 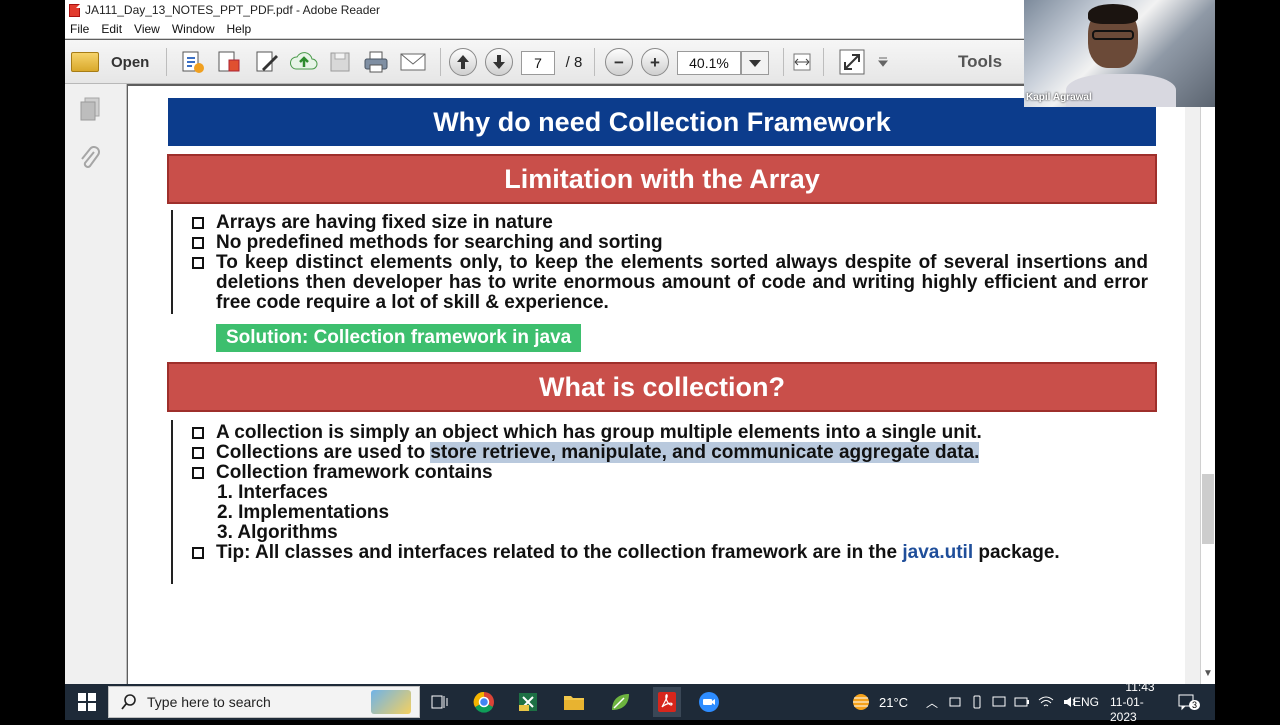 I want to click on toolbar-more-button, so click(x=883, y=62).